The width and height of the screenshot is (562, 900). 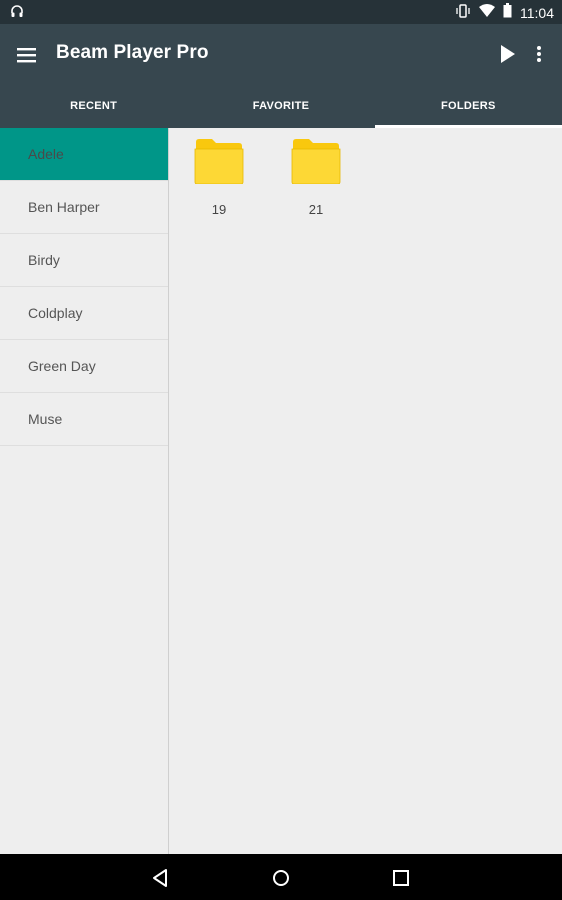 What do you see at coordinates (45, 419) in the screenshot?
I see `artist-label: Muse` at bounding box center [45, 419].